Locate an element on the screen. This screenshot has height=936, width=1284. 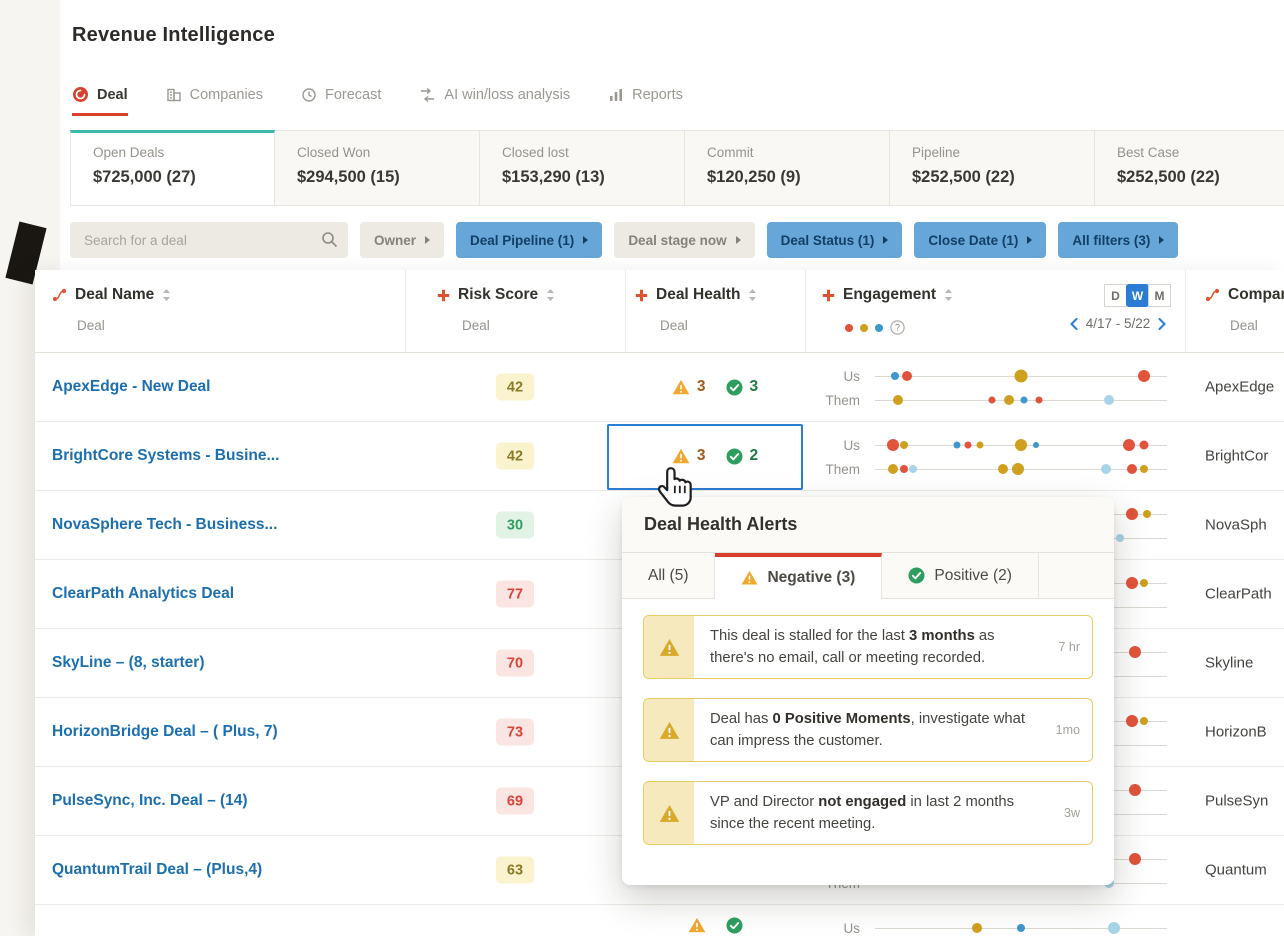
summary-card-closed-won: Closed Won $294,500 (15) is located at coordinates (377, 168).